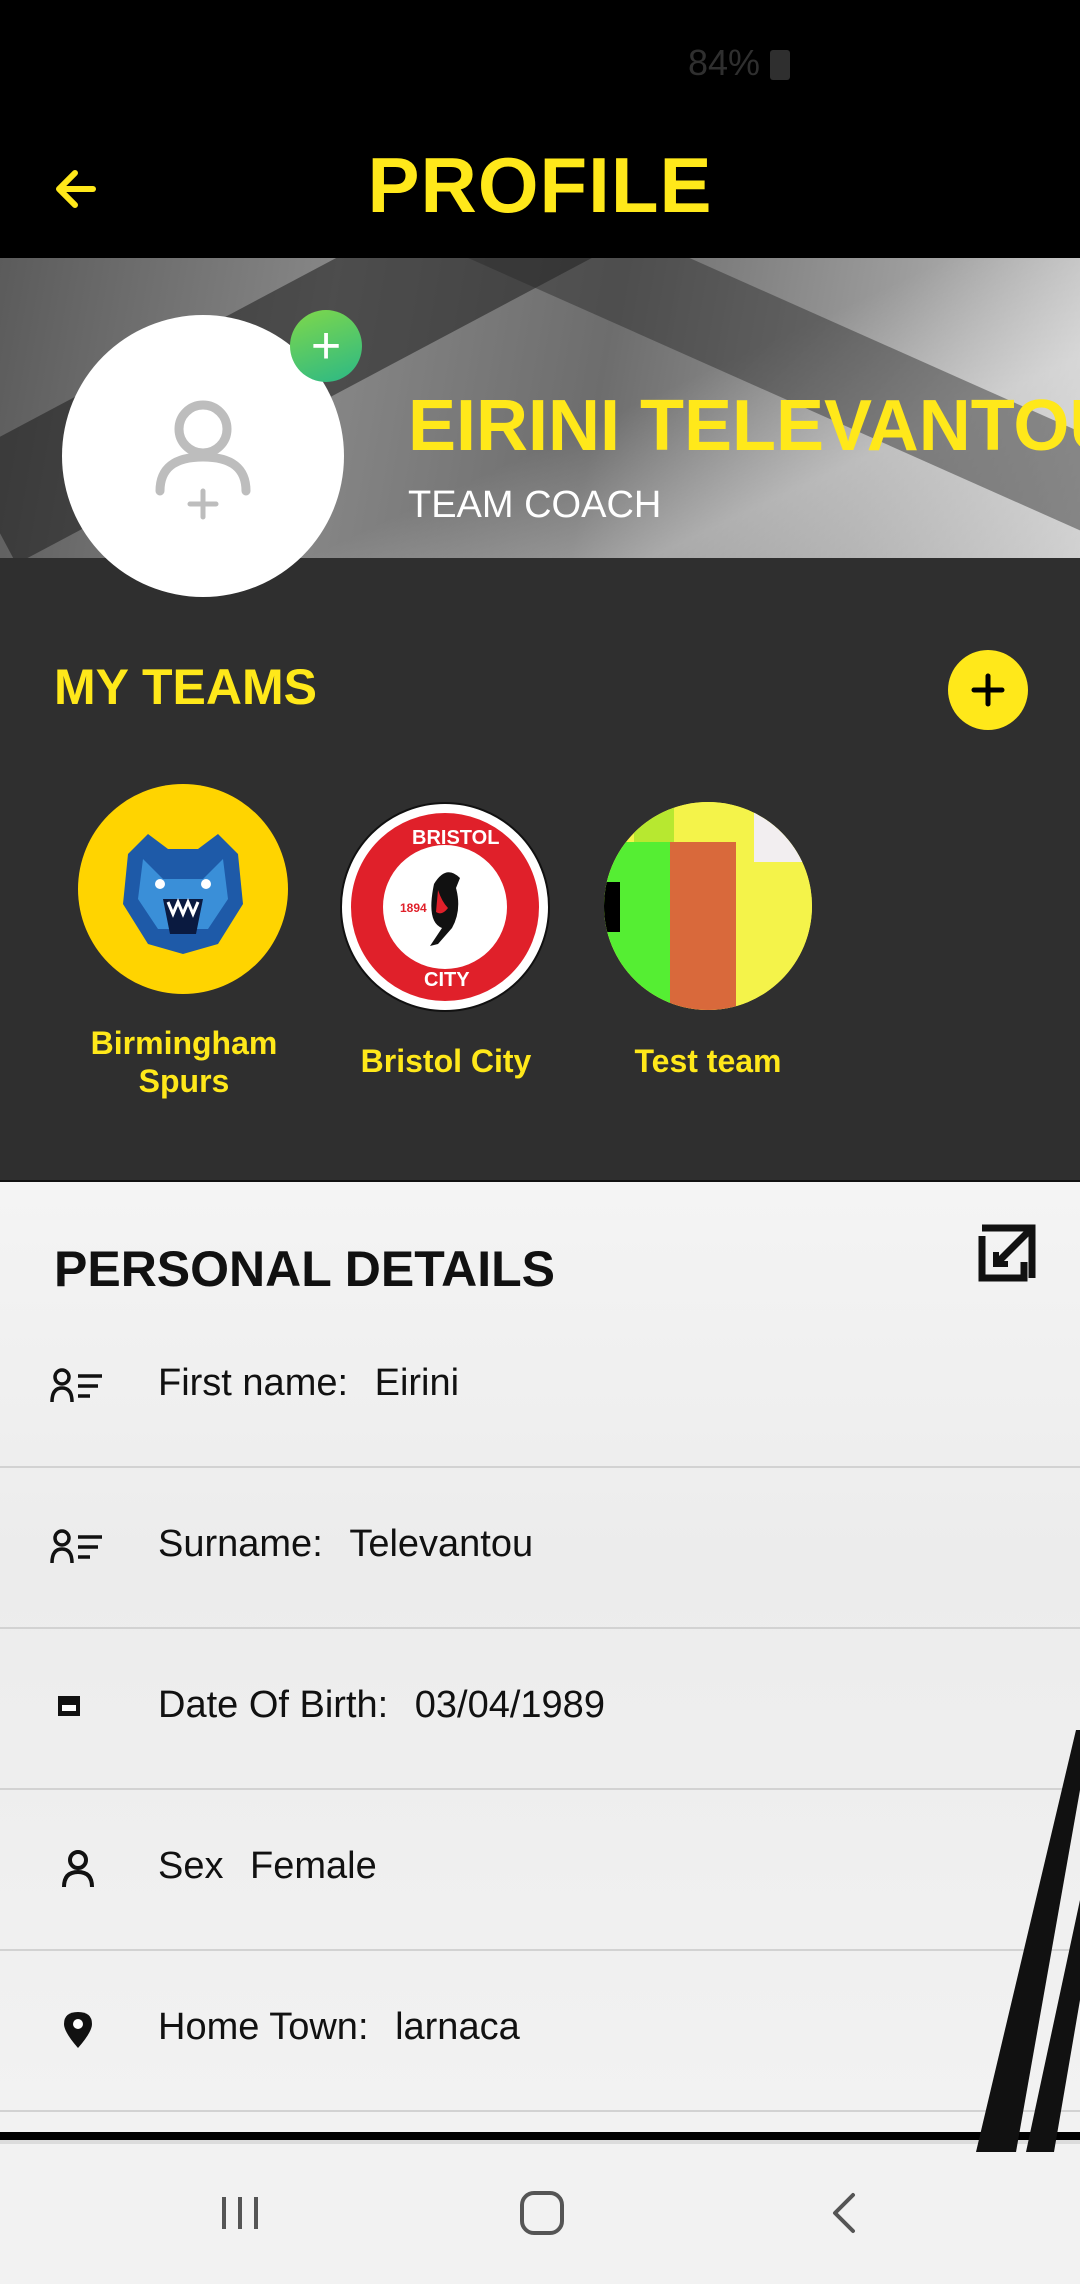  Describe the element at coordinates (184, 1062) in the screenshot. I see `team-name: Birmingham Spurs` at that location.